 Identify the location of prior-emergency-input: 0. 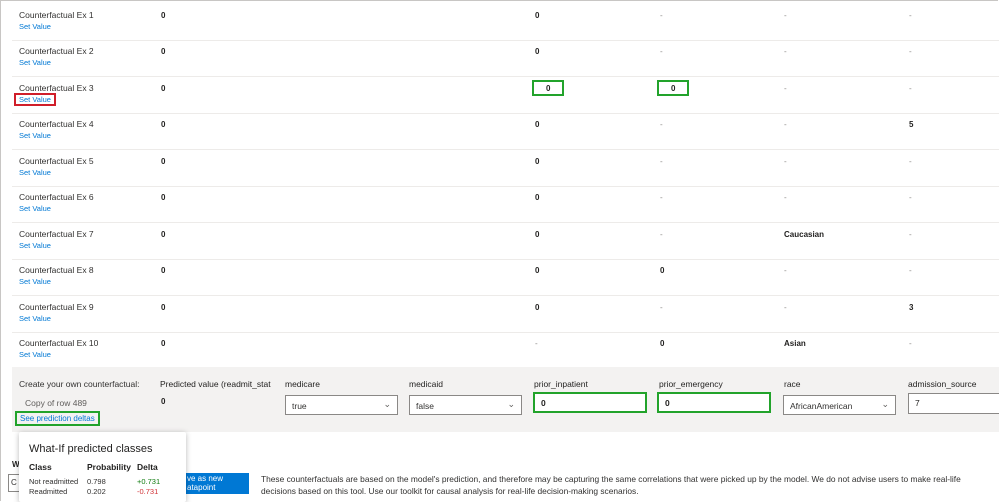
(714, 402).